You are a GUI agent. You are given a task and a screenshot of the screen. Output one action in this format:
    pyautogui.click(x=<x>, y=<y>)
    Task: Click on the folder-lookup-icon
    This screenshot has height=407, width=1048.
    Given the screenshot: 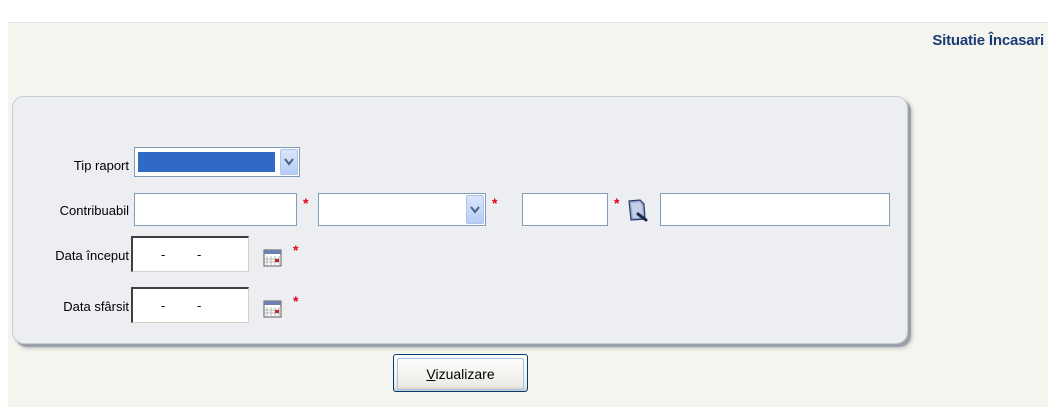 What is the action you would take?
    pyautogui.click(x=637, y=210)
    